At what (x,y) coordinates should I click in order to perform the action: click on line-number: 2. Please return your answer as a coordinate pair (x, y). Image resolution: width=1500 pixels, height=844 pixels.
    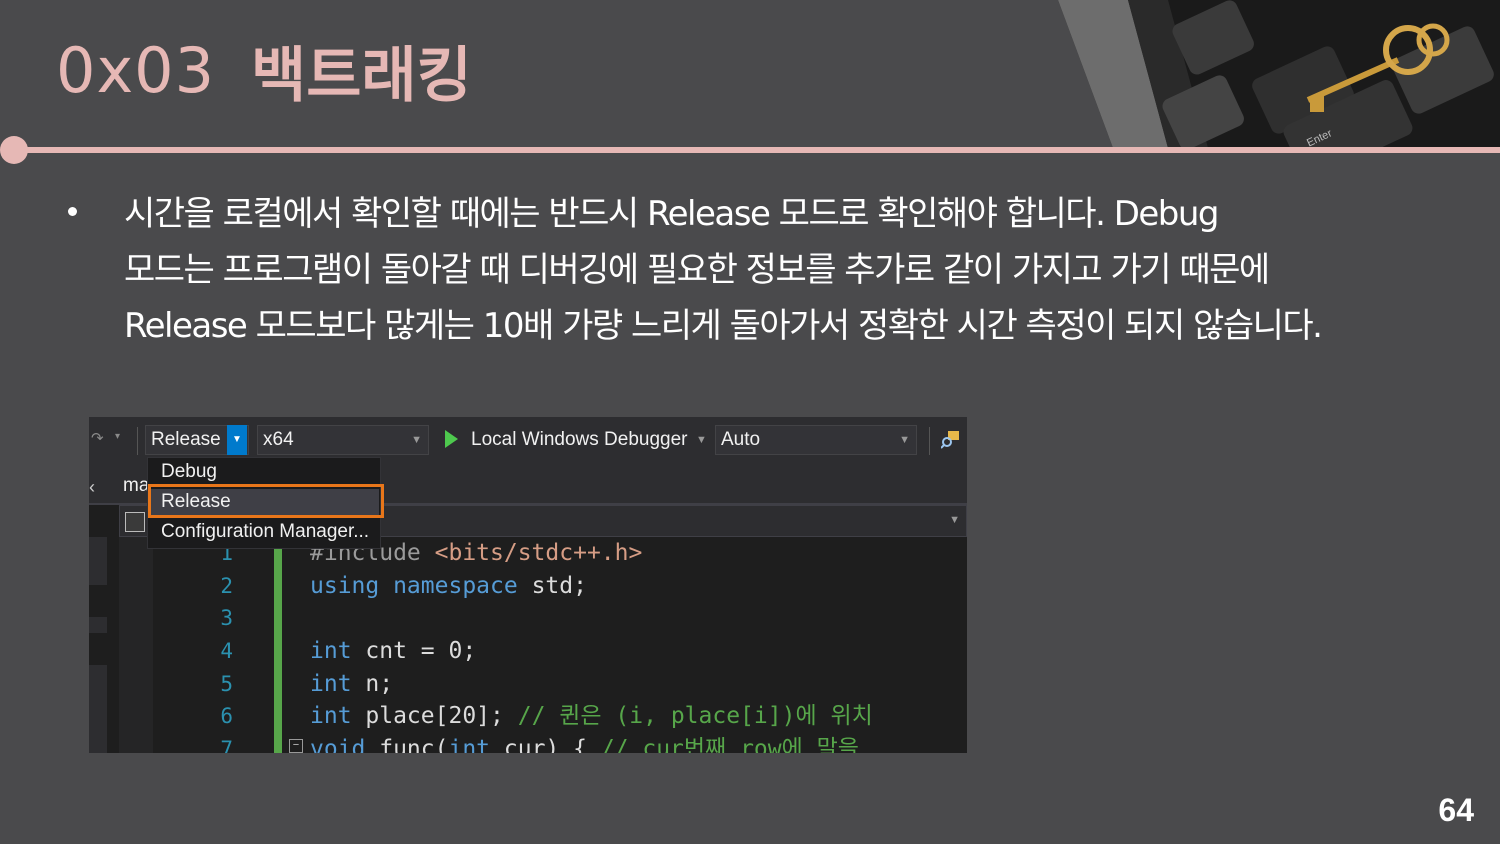
    Looking at the image, I should click on (226, 585).